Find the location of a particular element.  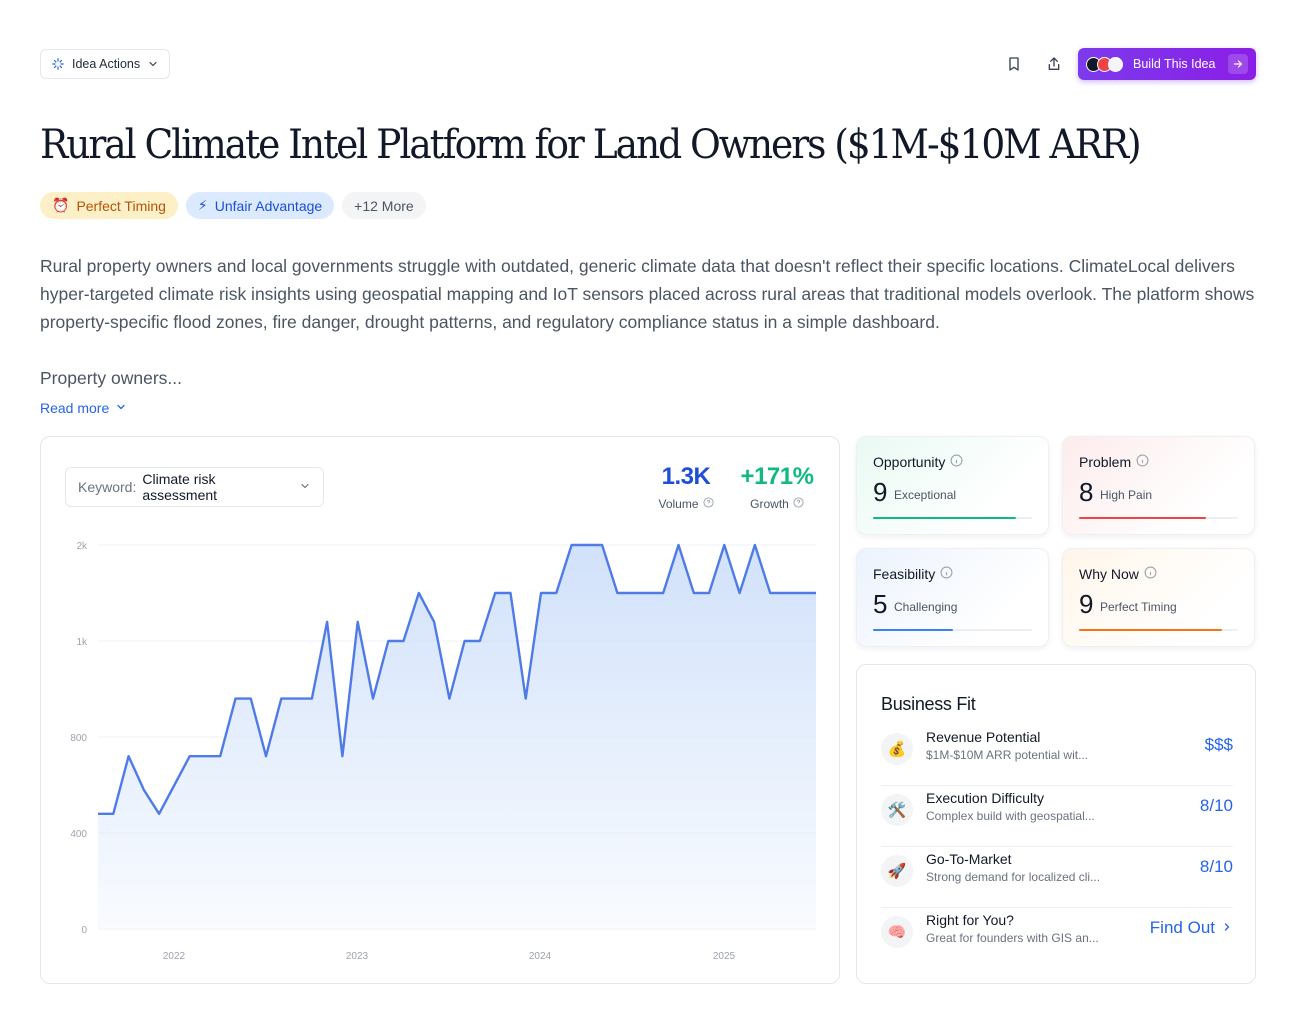

business-fit-title: Business Fit is located at coordinates (928, 704).